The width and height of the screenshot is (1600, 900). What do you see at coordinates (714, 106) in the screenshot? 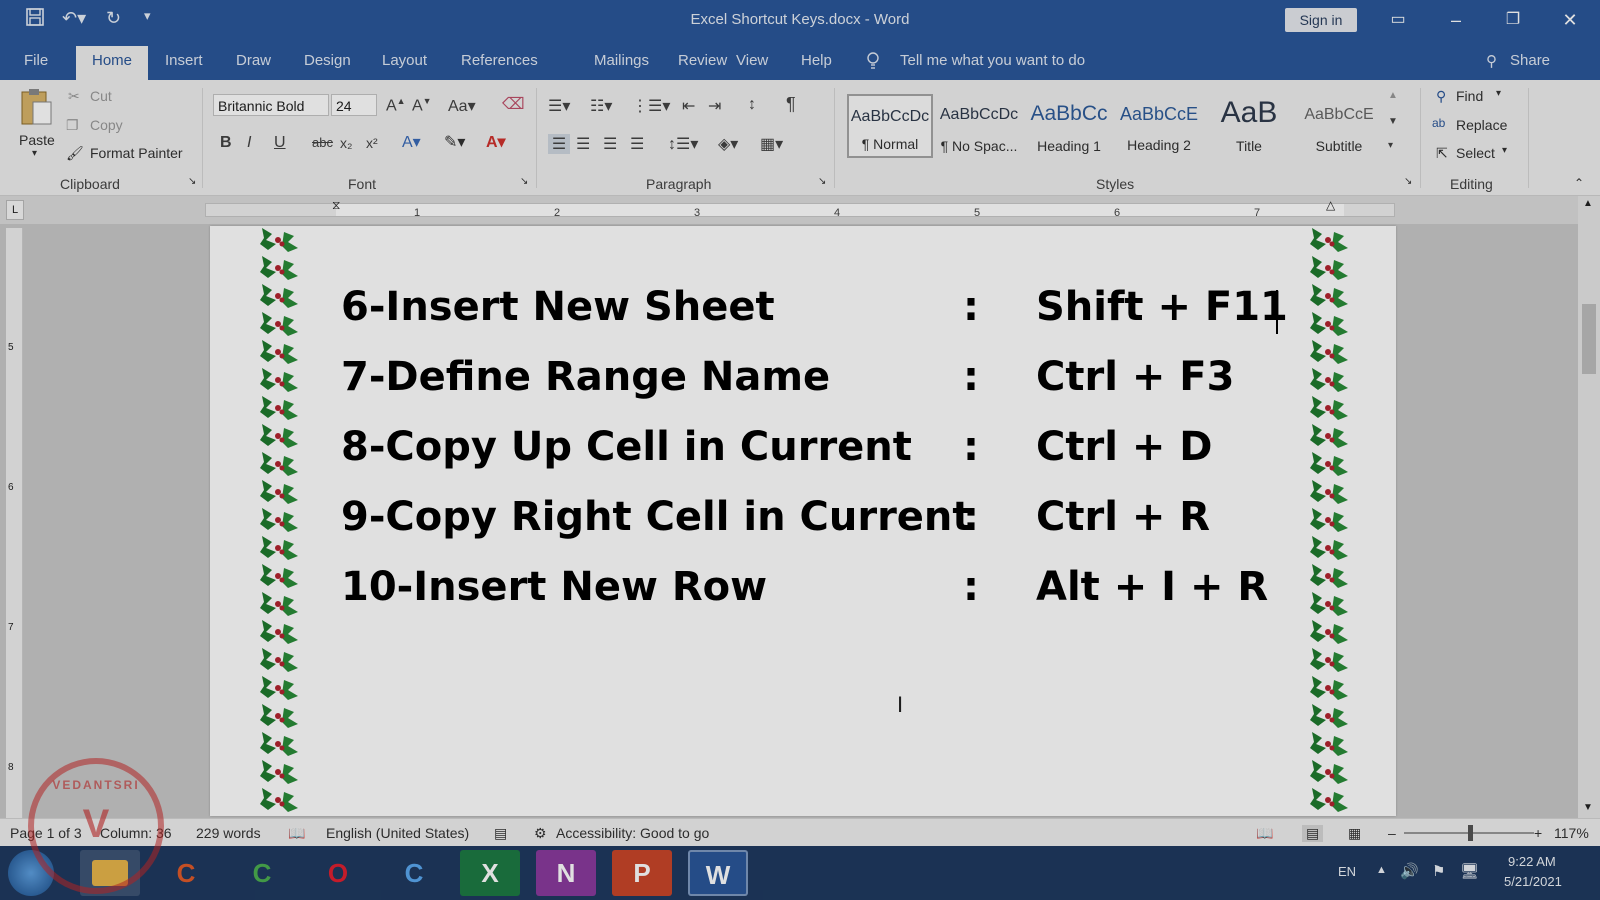
I see `increase-indent-icon: ⇥` at bounding box center [714, 106].